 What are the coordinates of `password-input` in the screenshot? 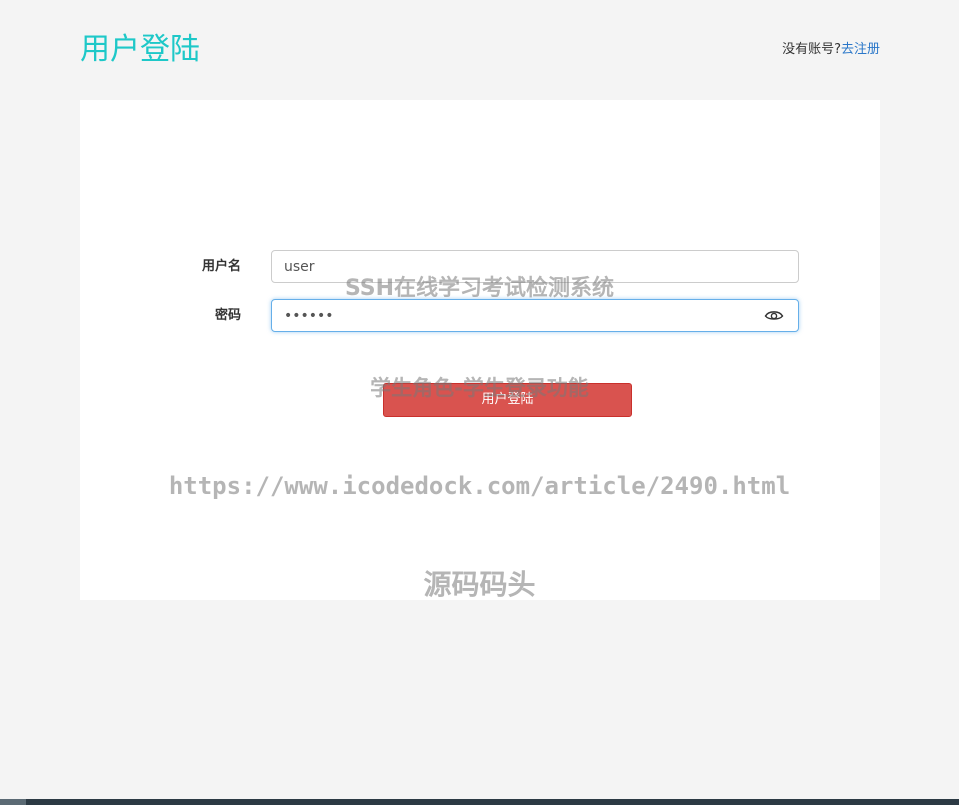 It's located at (519, 315).